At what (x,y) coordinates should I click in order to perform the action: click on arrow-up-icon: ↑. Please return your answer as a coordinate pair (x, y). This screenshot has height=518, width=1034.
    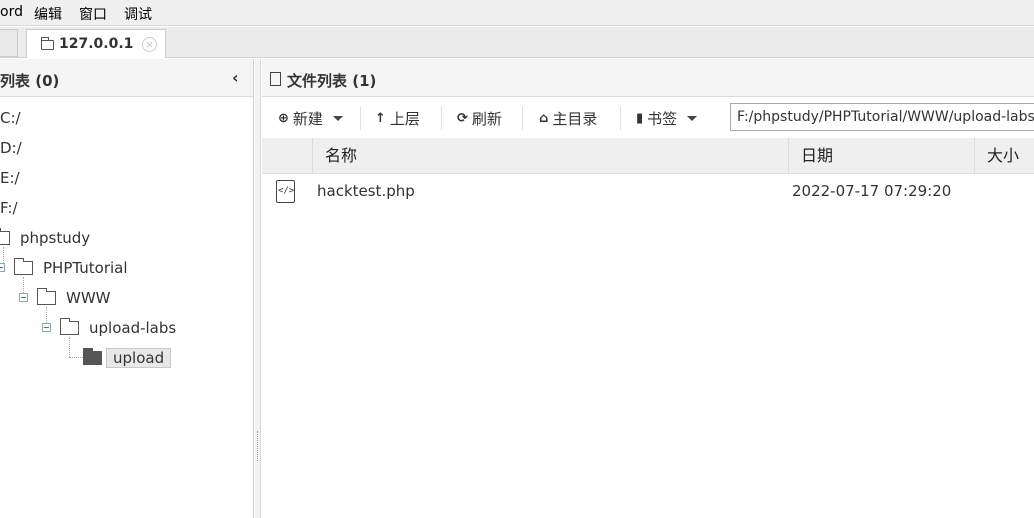
    Looking at the image, I should click on (380, 118).